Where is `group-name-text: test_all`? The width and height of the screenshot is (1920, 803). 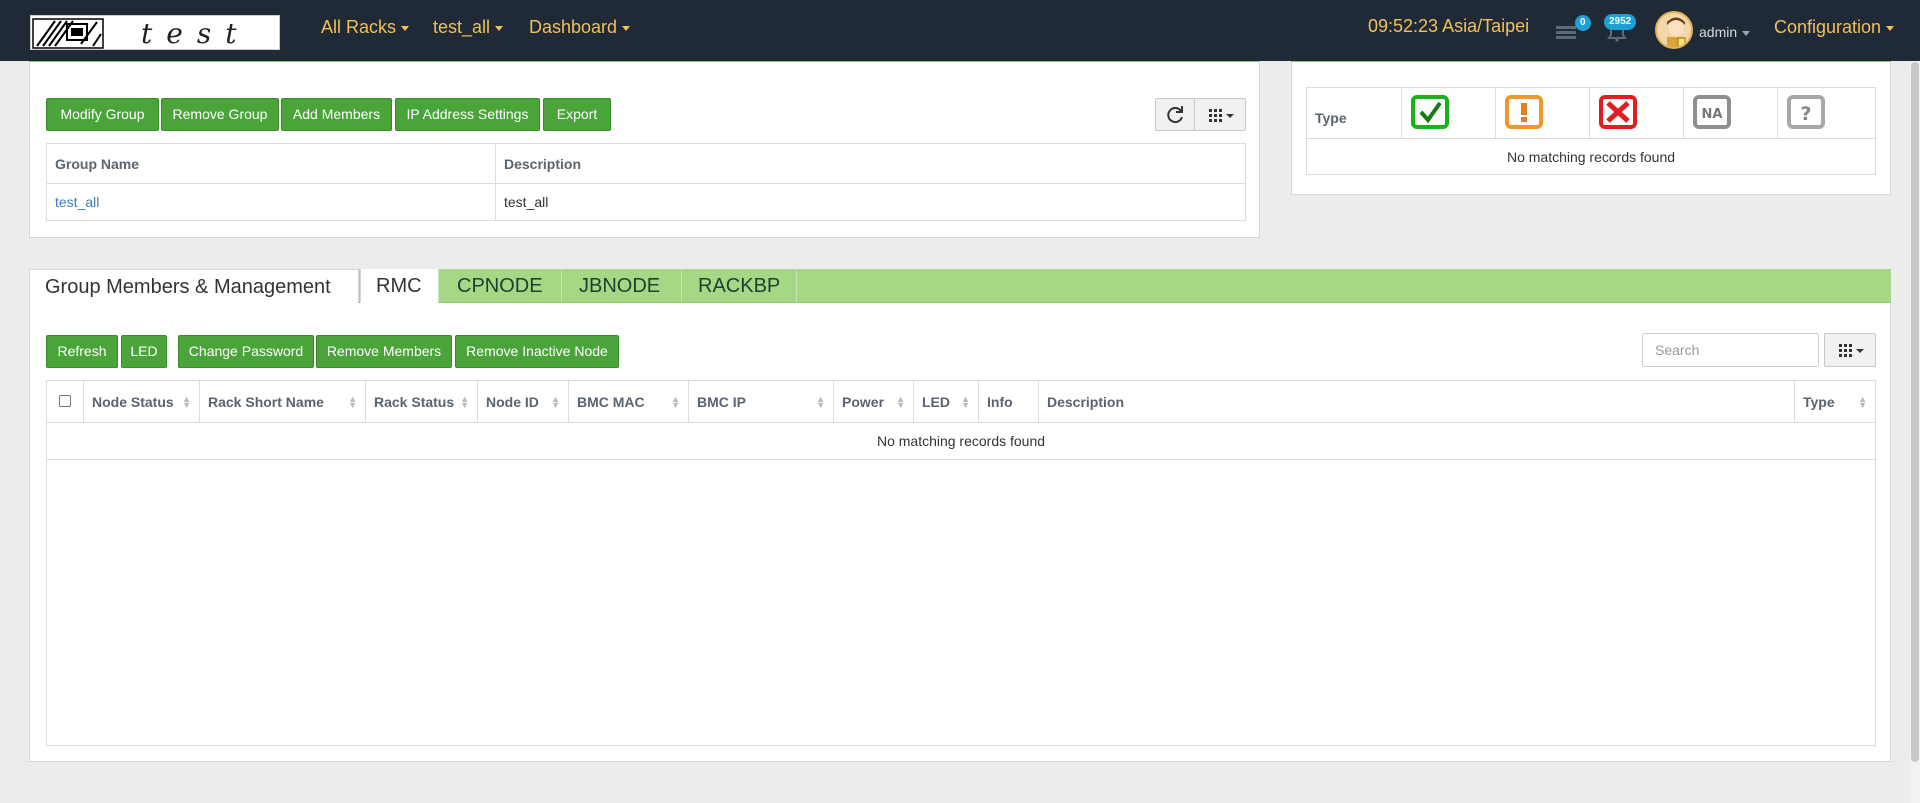
group-name-text: test_all is located at coordinates (77, 202).